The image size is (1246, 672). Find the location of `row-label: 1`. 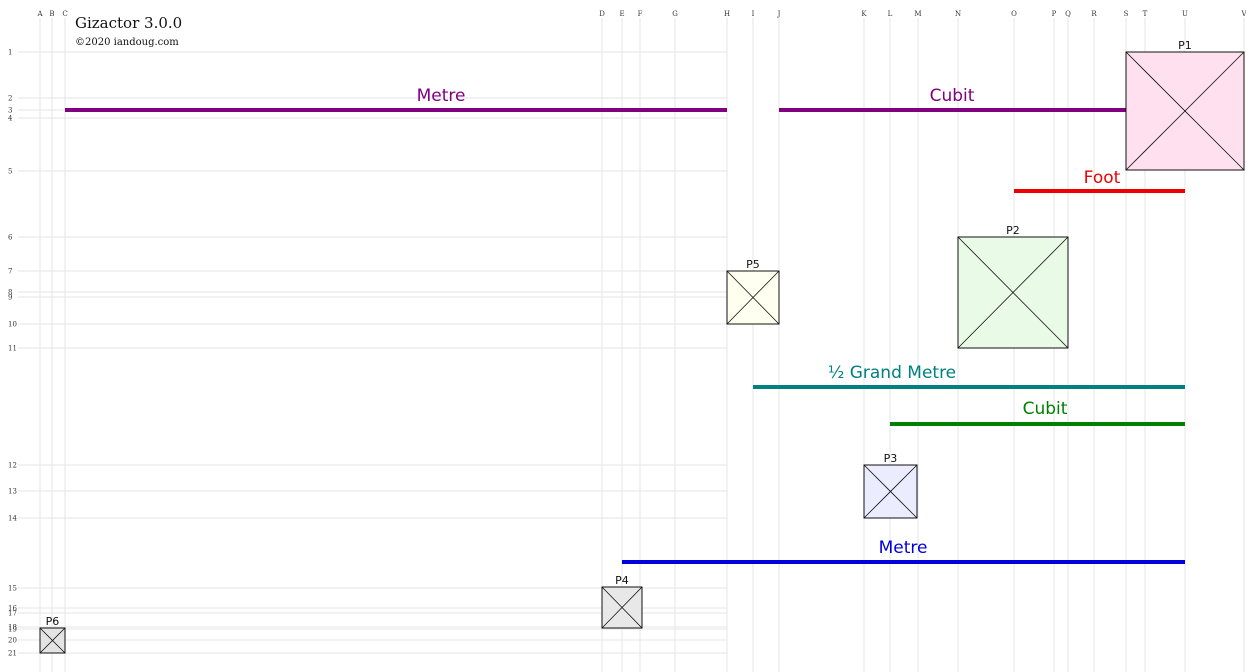

row-label: 1 is located at coordinates (10, 53).